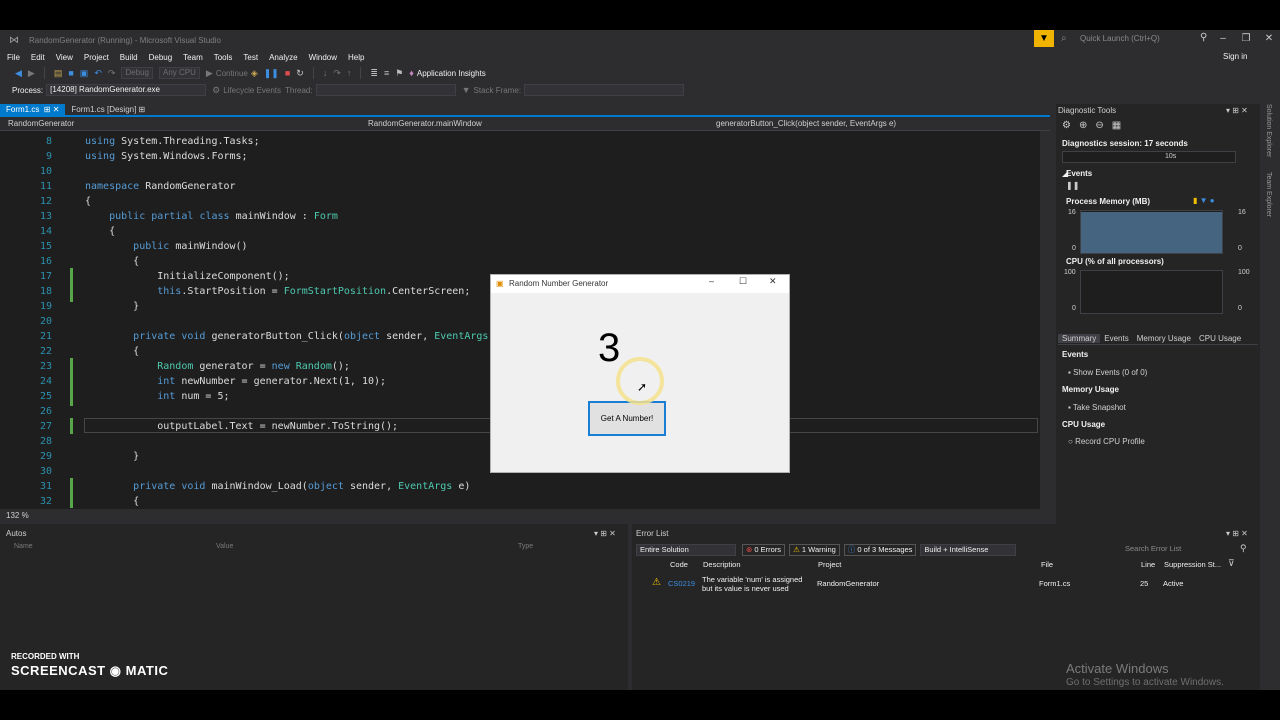  I want to click on filter-icon: ▼, so click(466, 90).